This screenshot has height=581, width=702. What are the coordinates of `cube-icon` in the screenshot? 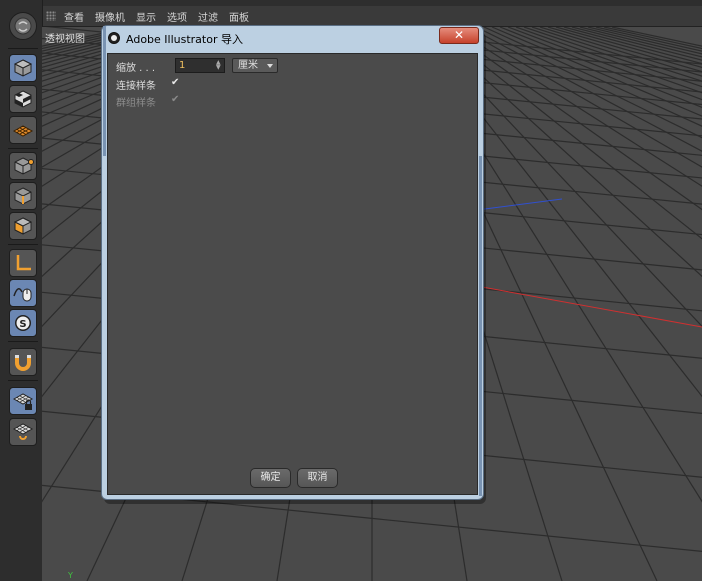 It's located at (23, 68).